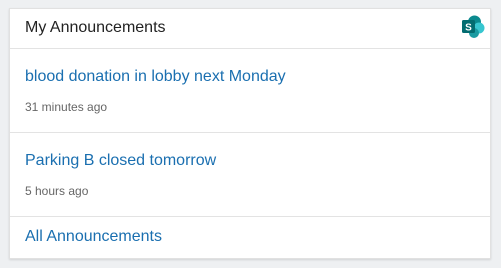  I want to click on announcement-link: blood donation in lobby next Monday, so click(155, 77).